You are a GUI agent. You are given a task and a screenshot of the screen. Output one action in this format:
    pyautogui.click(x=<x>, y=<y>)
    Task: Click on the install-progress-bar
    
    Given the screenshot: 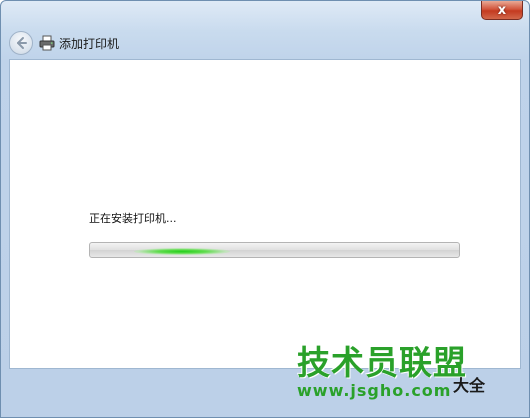 What is the action you would take?
    pyautogui.click(x=274, y=250)
    